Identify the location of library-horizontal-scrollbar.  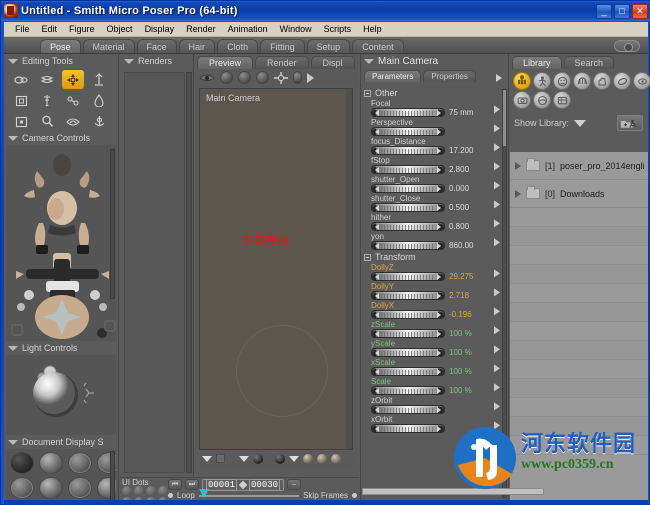
(453, 491).